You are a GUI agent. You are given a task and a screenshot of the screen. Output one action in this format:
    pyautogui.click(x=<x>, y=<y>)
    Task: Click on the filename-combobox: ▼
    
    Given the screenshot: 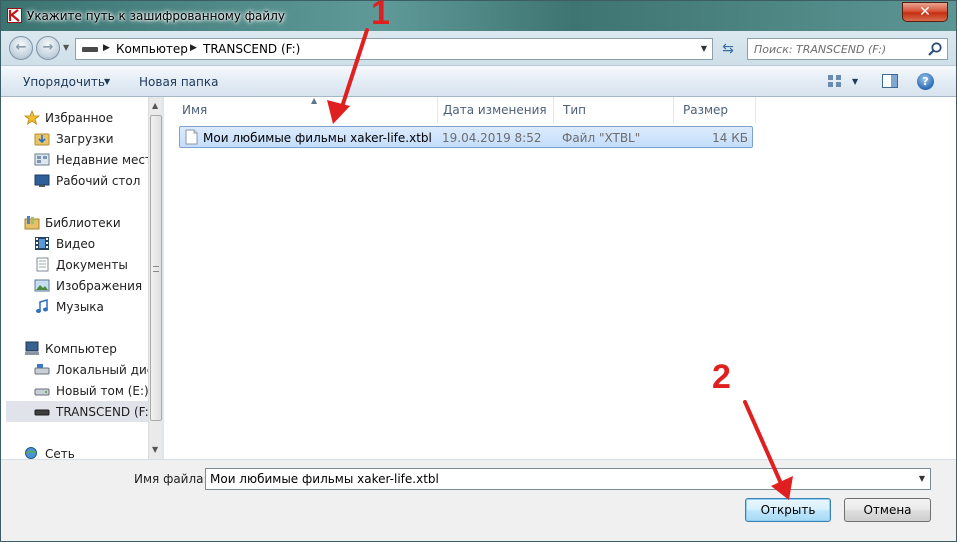 What is the action you would take?
    pyautogui.click(x=568, y=479)
    